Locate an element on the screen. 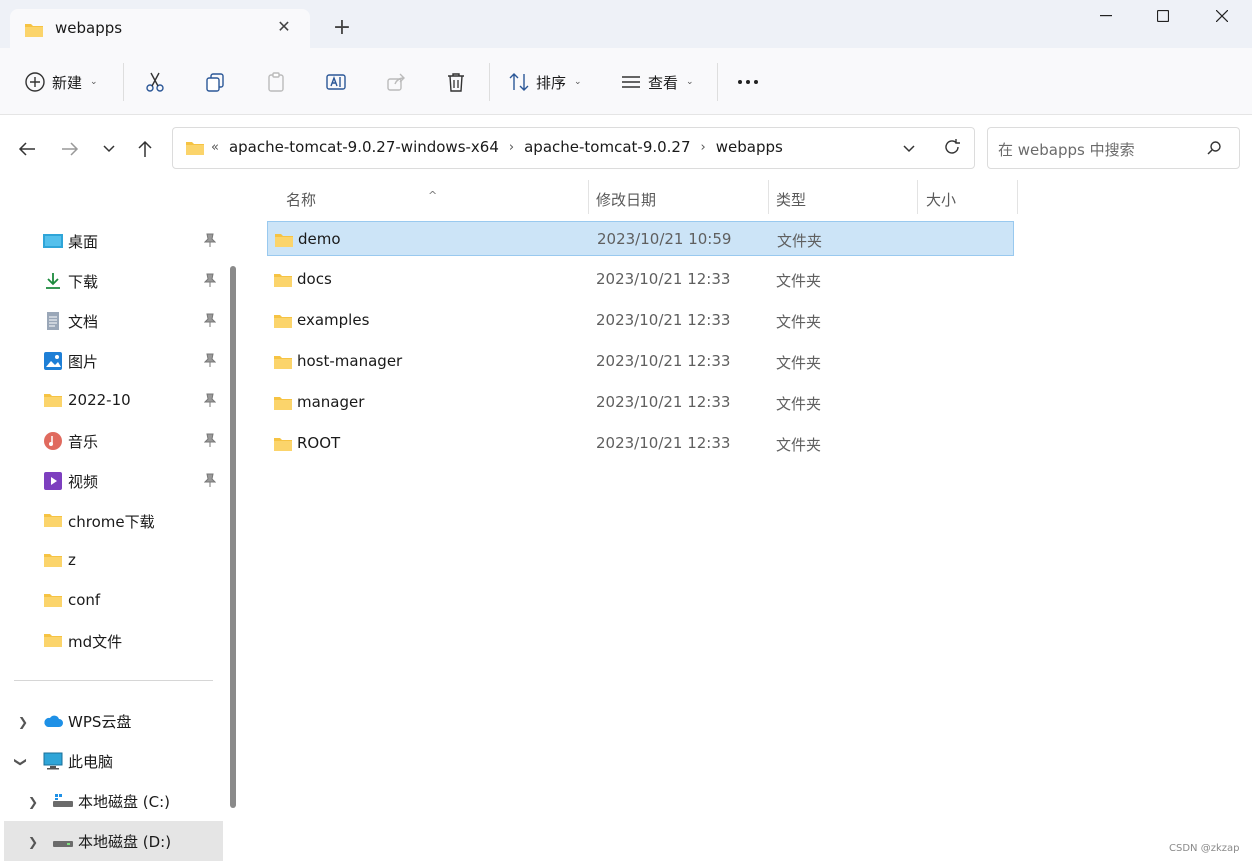  file-name: host-manager is located at coordinates (349, 361).